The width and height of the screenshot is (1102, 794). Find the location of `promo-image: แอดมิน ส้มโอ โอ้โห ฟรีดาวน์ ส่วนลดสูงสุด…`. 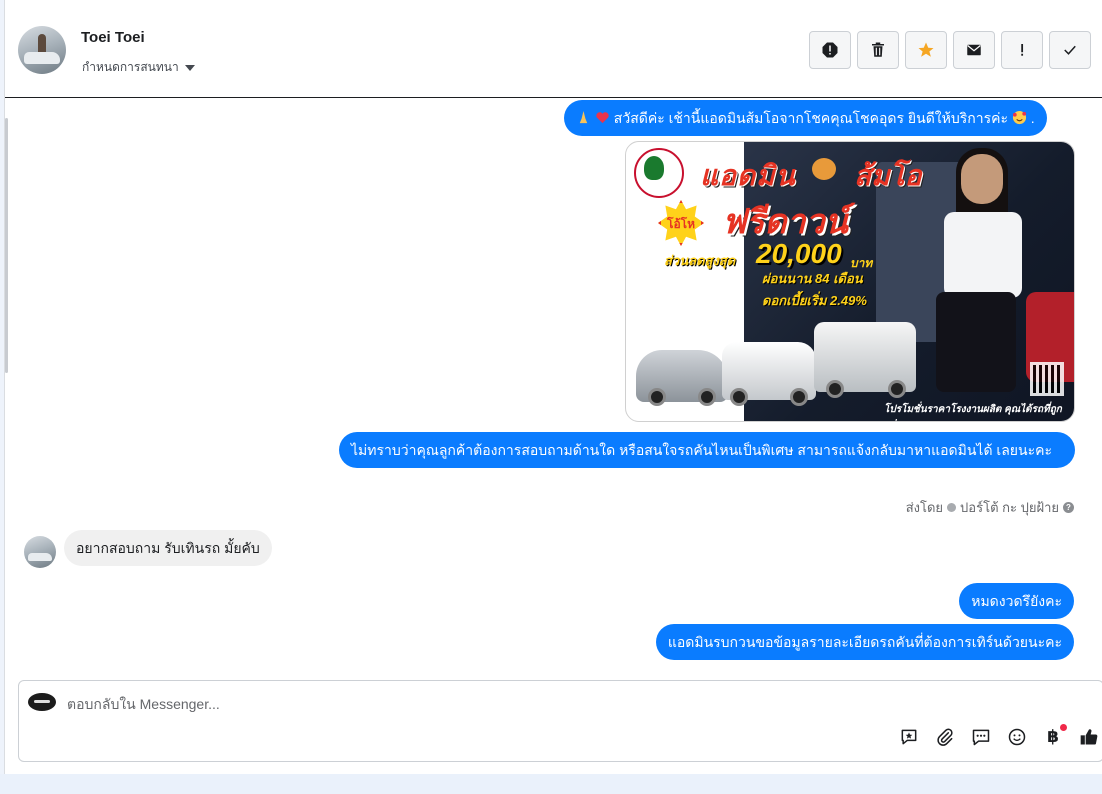

promo-image: แอดมิน ส้มโอ โอ้โห ฟรีดาวน์ ส่วนลดสูงสุด… is located at coordinates (850, 281).